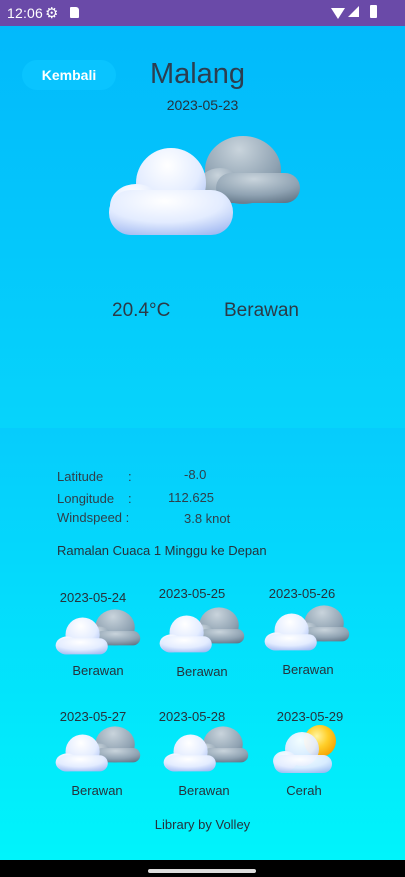 The width and height of the screenshot is (405, 877). I want to click on home-handle, so click(202, 871).